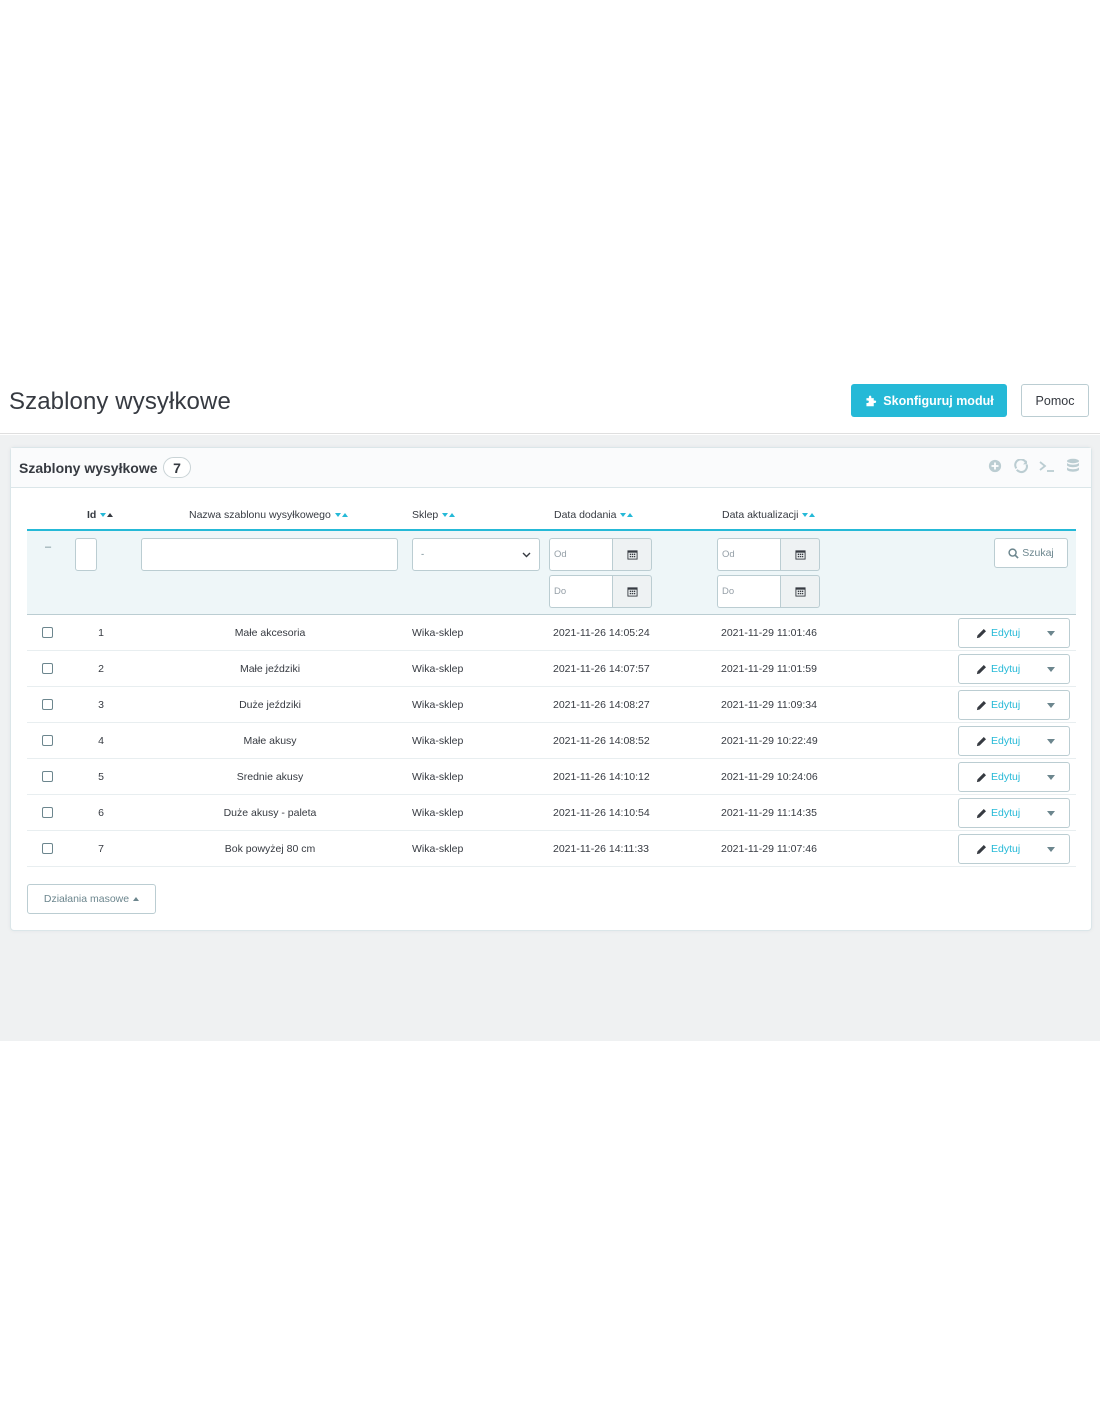  I want to click on configure-module-button: Skonfiguruj moduł, so click(929, 400).